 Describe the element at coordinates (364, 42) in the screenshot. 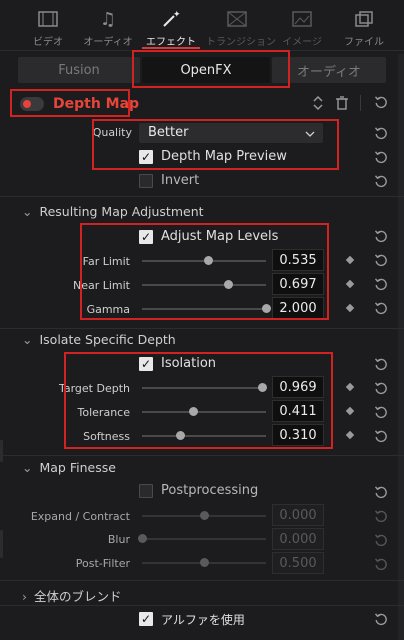

I see `tab-label: ファイル` at that location.